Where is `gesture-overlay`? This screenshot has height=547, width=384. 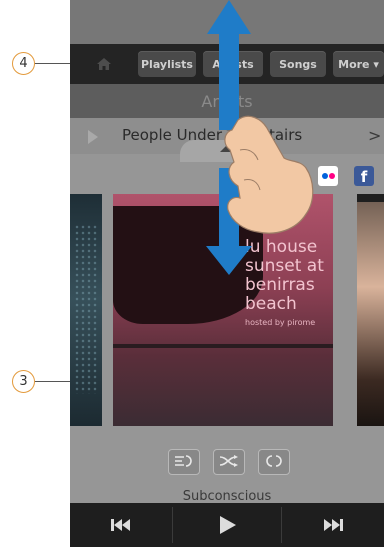 gesture-overlay is located at coordinates (260, 137).